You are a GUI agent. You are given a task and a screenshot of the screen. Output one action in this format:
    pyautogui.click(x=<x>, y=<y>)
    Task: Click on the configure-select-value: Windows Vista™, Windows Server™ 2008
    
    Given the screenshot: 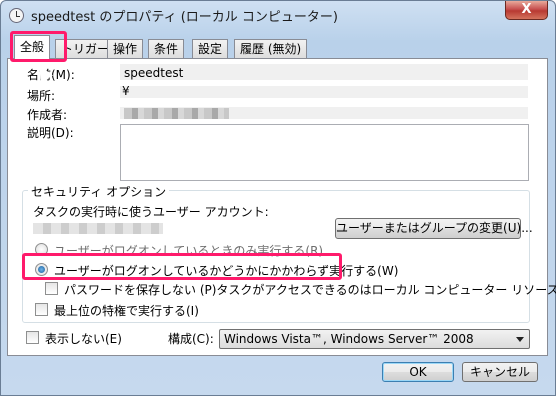 What is the action you would take?
    pyautogui.click(x=349, y=339)
    